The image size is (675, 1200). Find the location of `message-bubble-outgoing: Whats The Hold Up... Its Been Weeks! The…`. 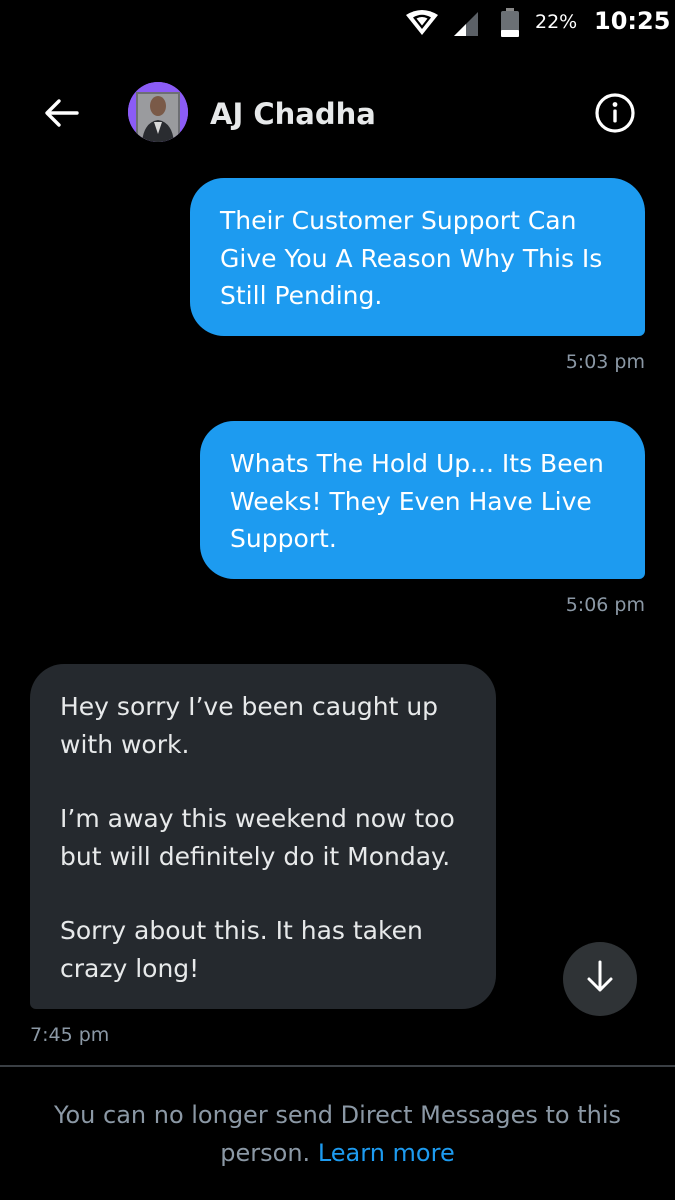

message-bubble-outgoing: Whats The Hold Up... Its Been Weeks! The… is located at coordinates (422, 500).